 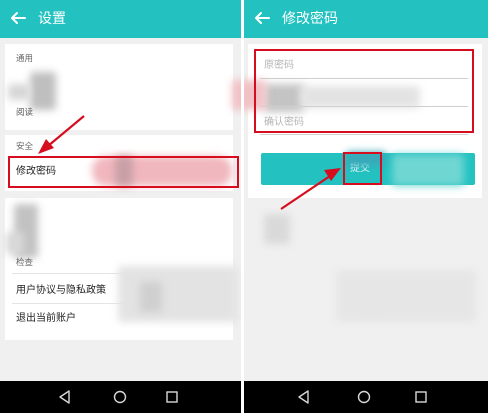 What do you see at coordinates (25, 263) in the screenshot?
I see `other-section-header: 检查` at bounding box center [25, 263].